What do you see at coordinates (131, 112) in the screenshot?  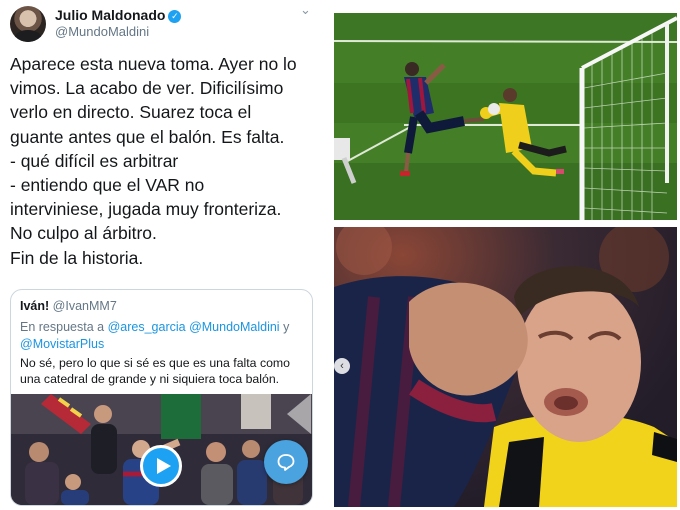 I see `tweet-line: verlo en directo. Suarez toca el` at bounding box center [131, 112].